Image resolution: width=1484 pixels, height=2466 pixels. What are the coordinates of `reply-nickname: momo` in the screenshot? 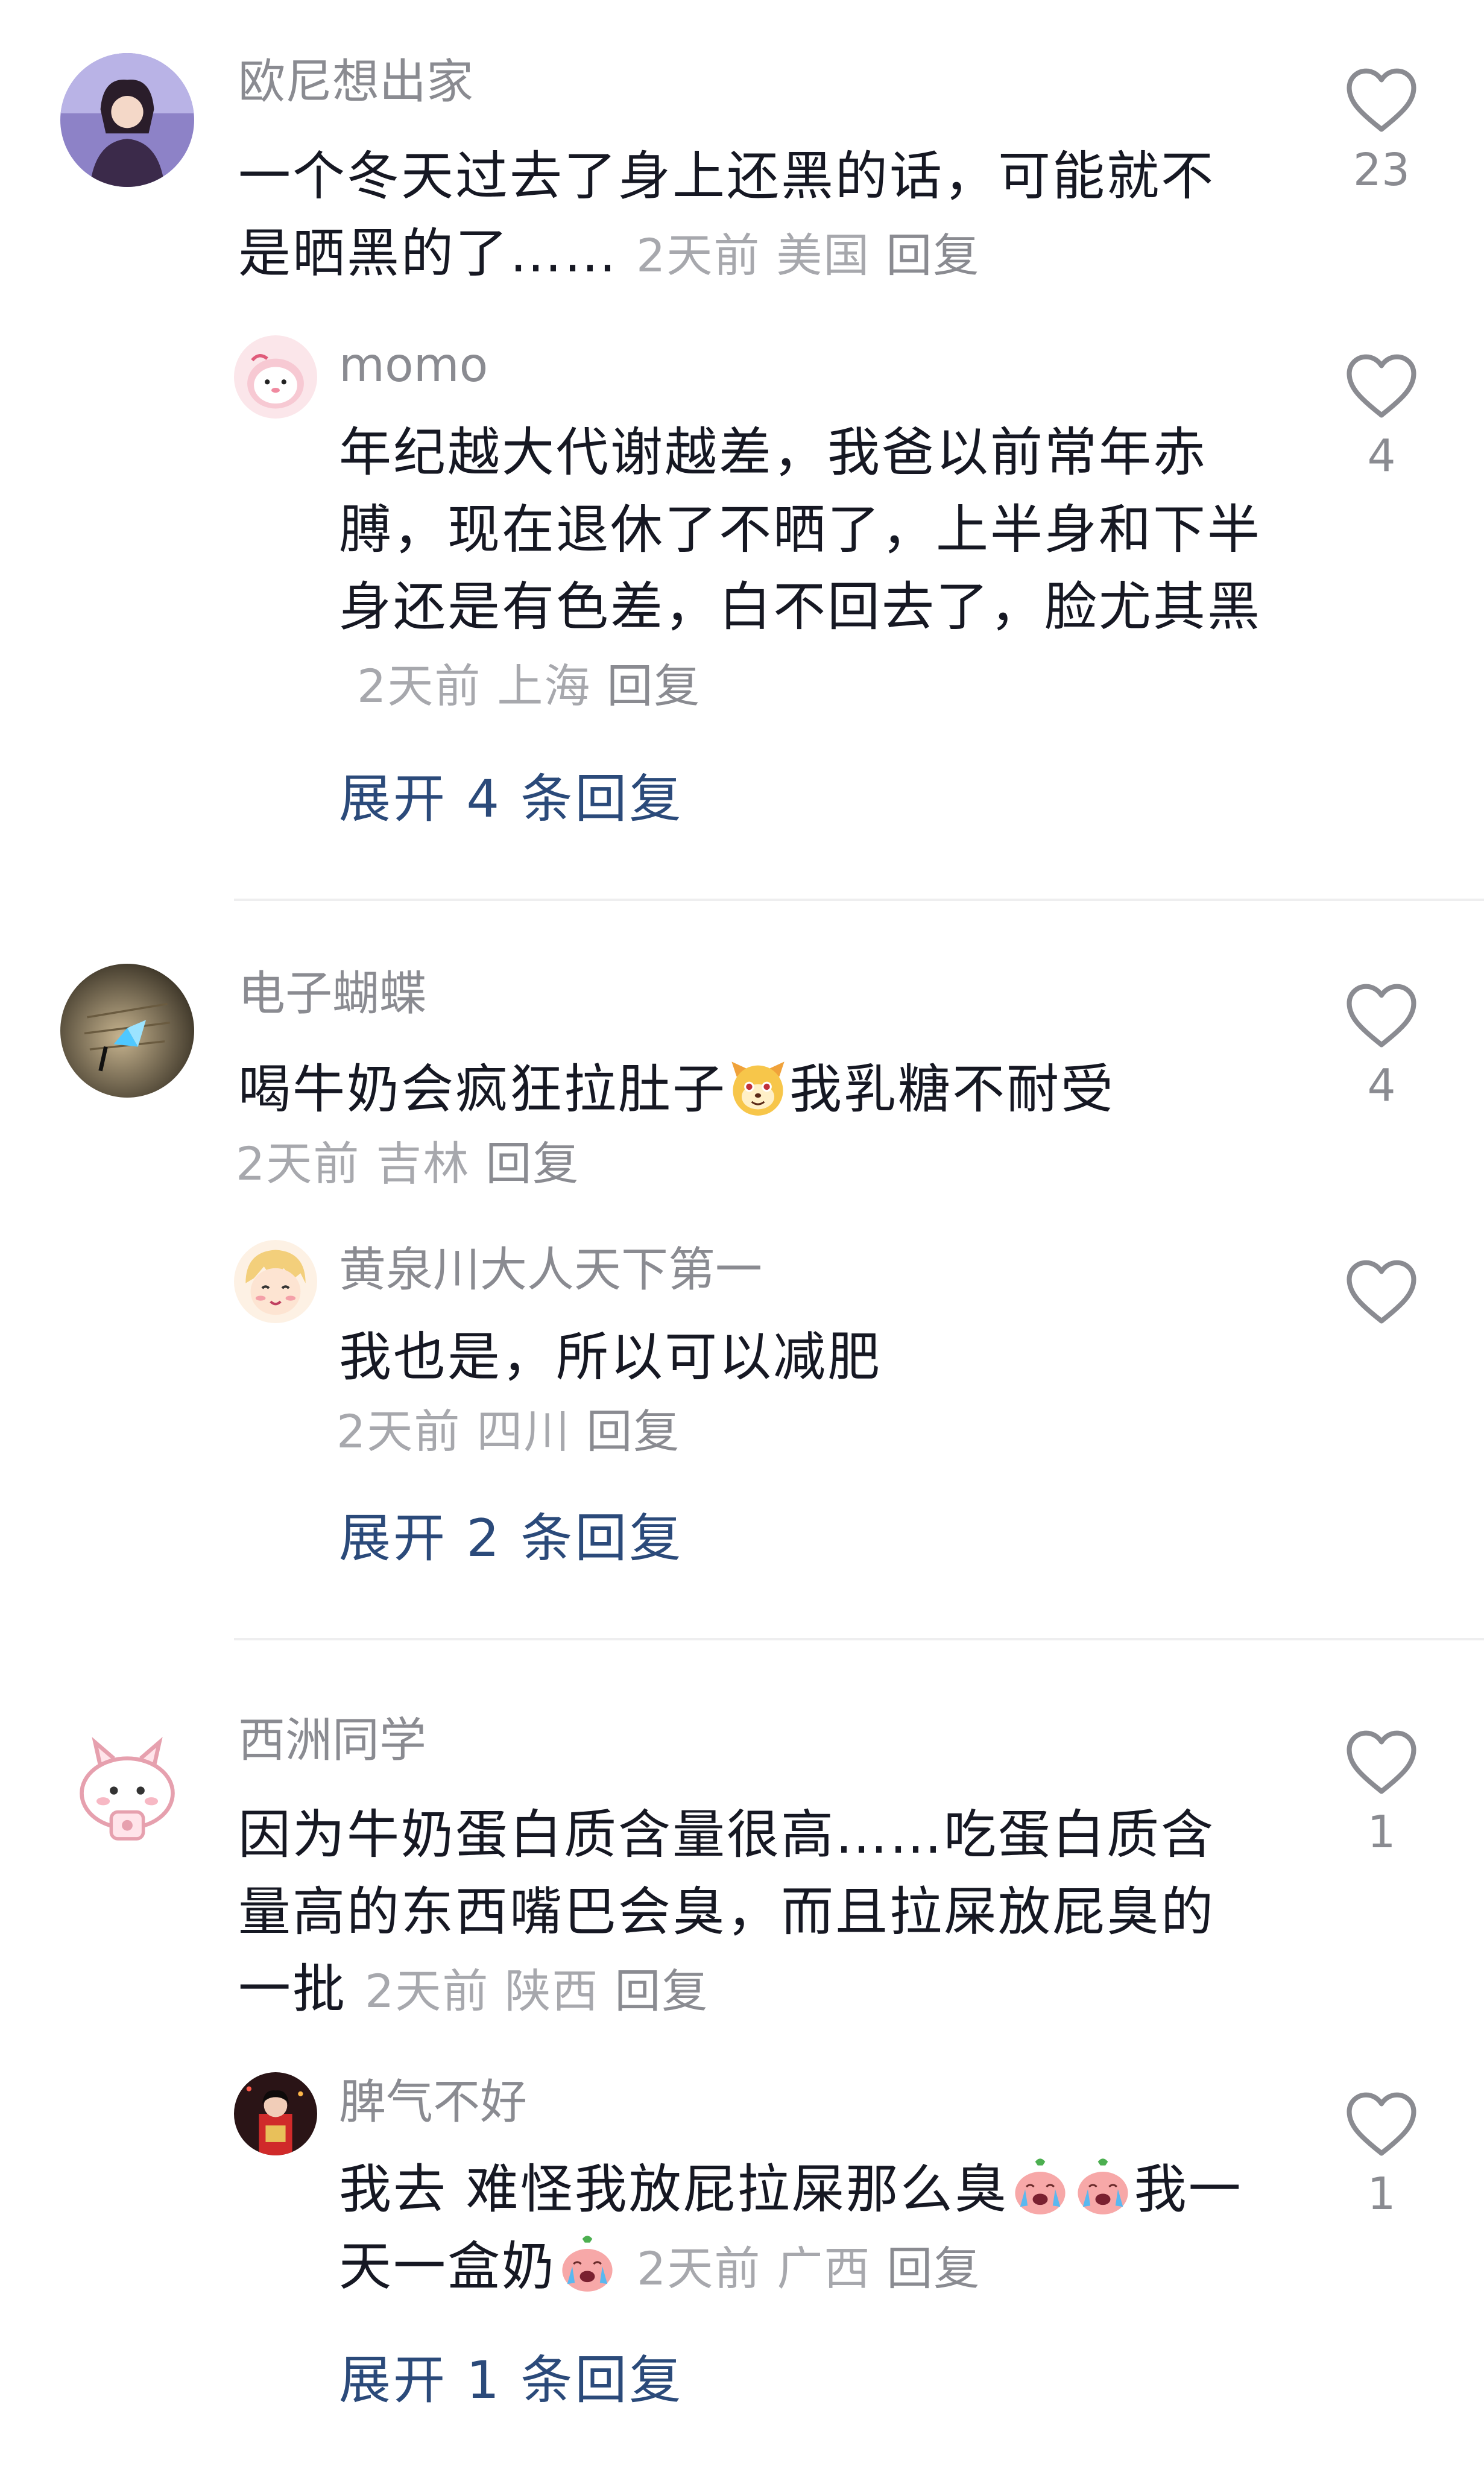 It's located at (413, 365).